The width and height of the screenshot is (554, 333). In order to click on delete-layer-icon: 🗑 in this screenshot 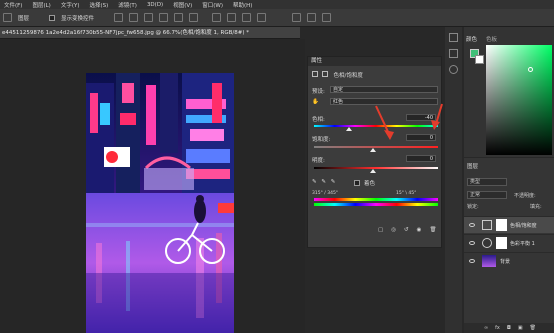, I will do `click(533, 328)`.